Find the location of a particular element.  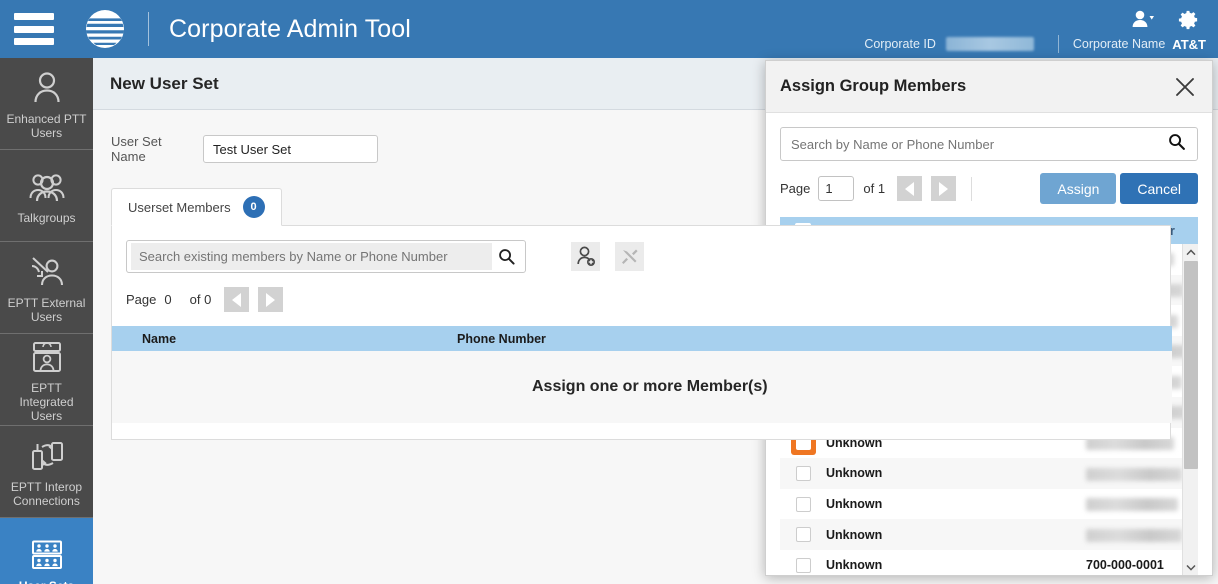

prev-page-icon is located at coordinates (237, 299).